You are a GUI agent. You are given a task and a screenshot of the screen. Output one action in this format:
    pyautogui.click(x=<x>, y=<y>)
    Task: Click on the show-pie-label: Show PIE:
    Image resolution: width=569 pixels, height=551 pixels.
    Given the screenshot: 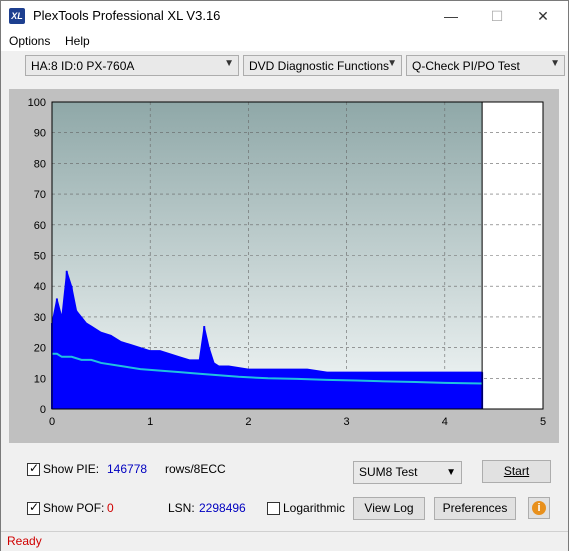 What is the action you would take?
    pyautogui.click(x=71, y=469)
    